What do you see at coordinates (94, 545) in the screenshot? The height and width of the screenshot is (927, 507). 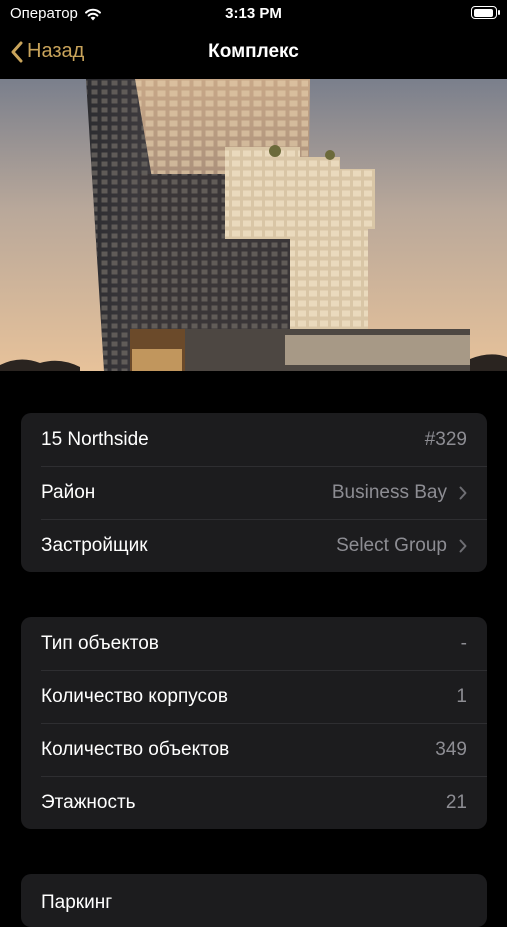 I see `developer-label: Застройщик` at bounding box center [94, 545].